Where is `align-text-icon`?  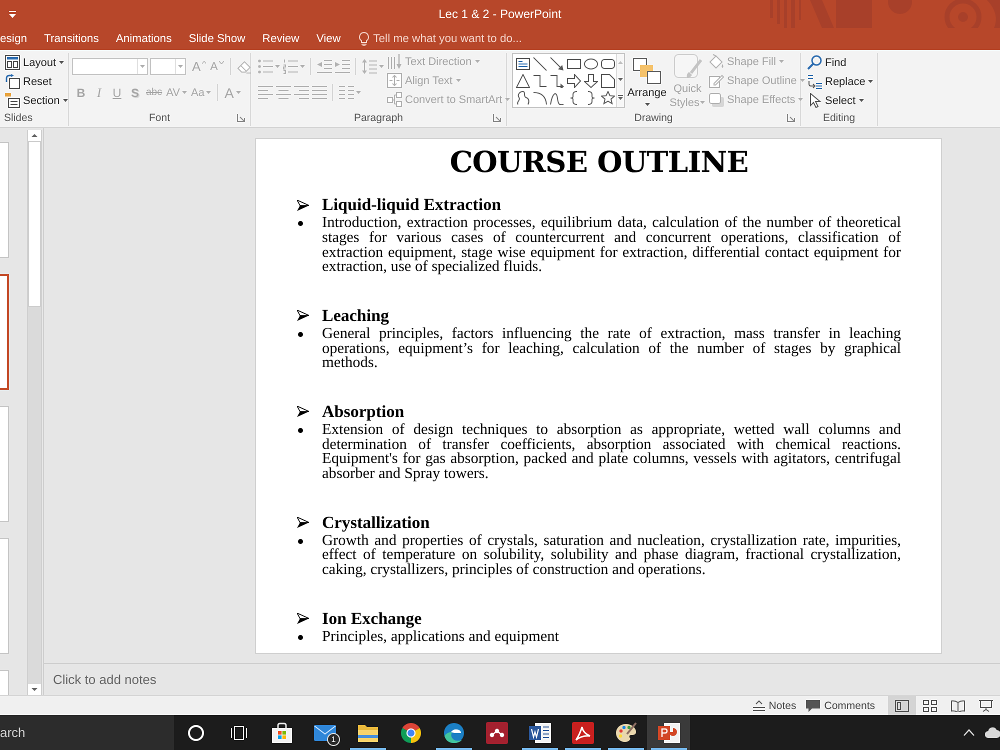
align-text-icon is located at coordinates (394, 80).